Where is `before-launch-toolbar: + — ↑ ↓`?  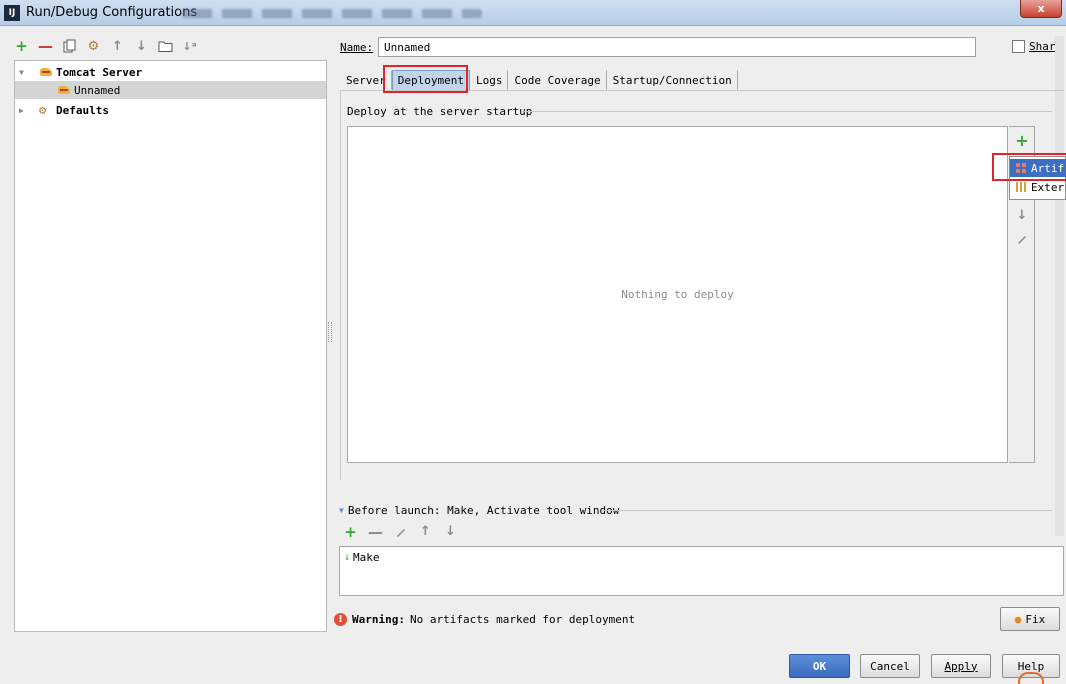 before-launch-toolbar: + — ↑ ↓ is located at coordinates (400, 532).